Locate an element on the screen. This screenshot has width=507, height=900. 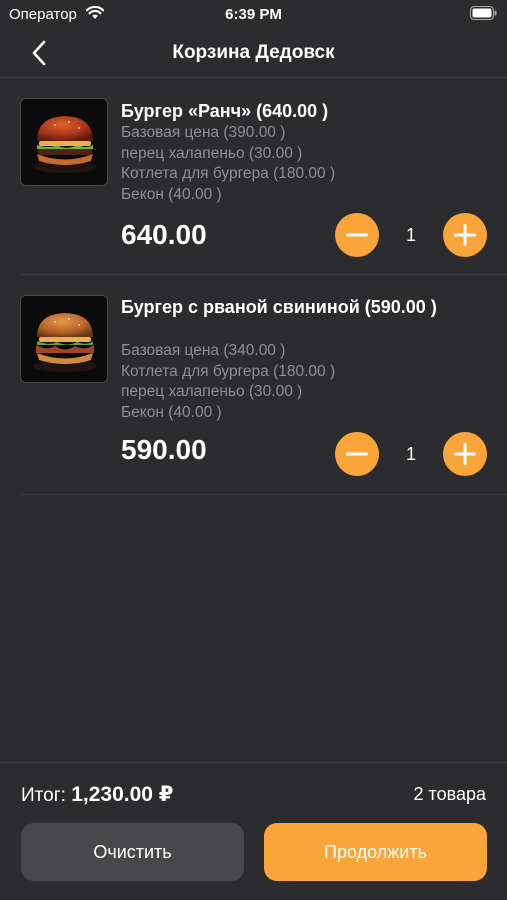
continue-button: Продолжить is located at coordinates (375, 852).